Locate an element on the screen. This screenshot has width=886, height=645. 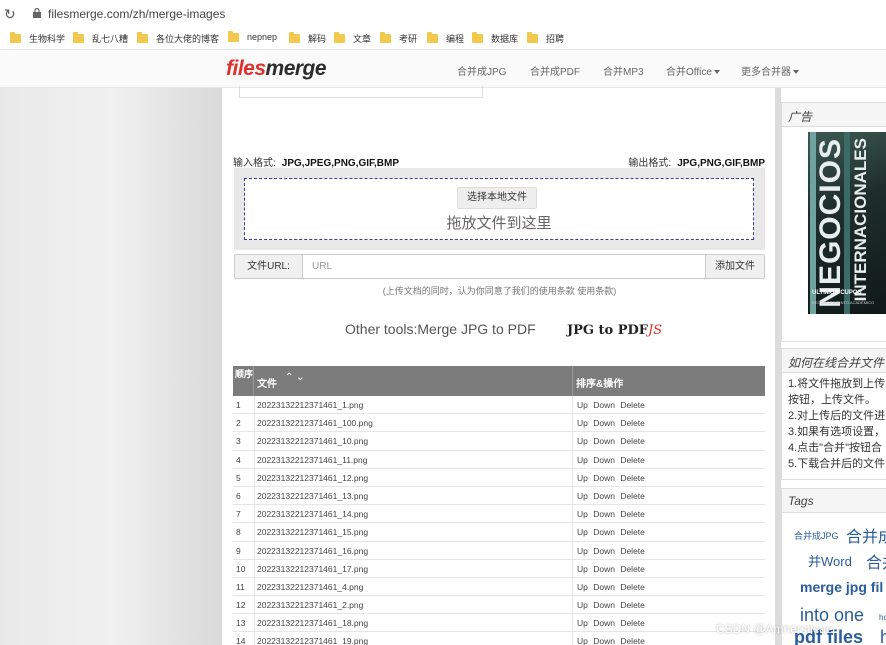
tag-link: 合并 is located at coordinates (876, 561).